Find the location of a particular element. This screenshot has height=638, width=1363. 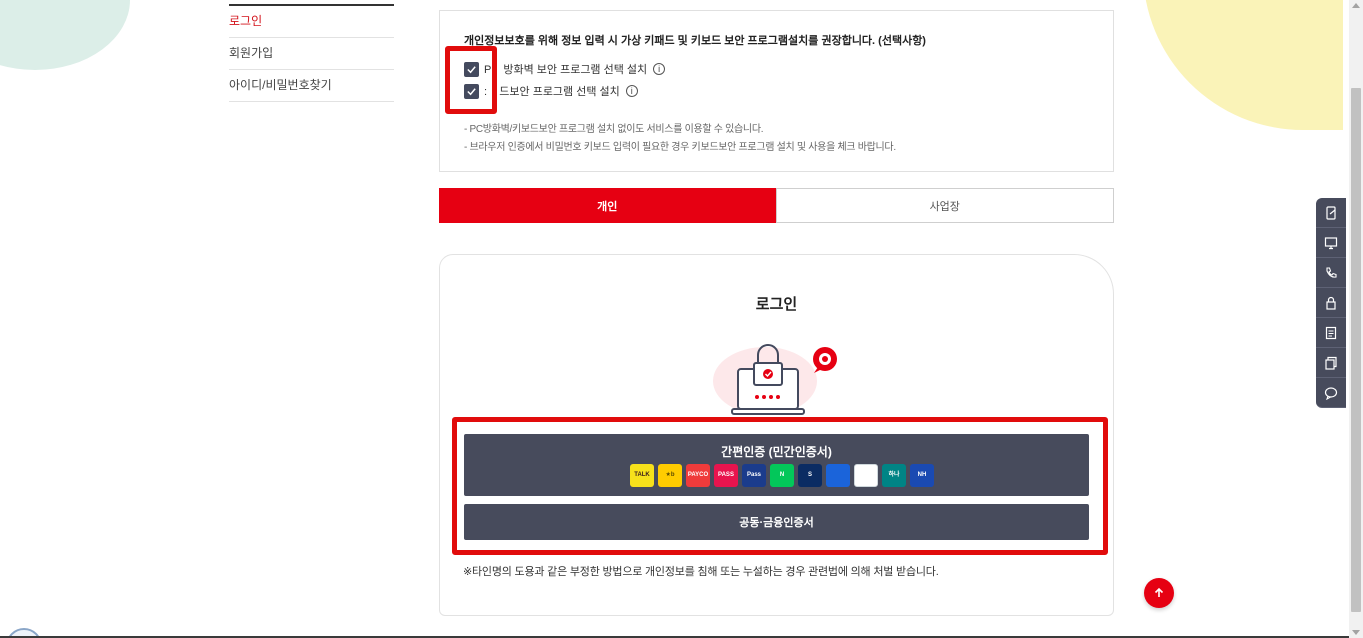

document-icon is located at coordinates (1331, 332).